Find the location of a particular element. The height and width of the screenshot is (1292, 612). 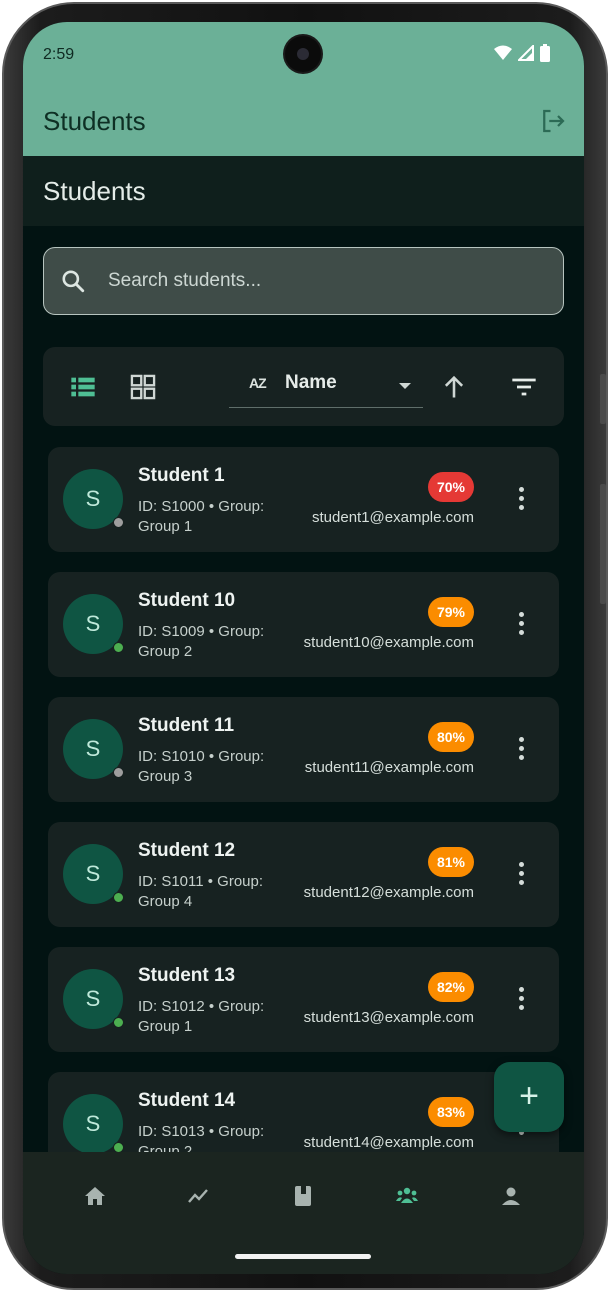

volume-button is located at coordinates (603, 399).